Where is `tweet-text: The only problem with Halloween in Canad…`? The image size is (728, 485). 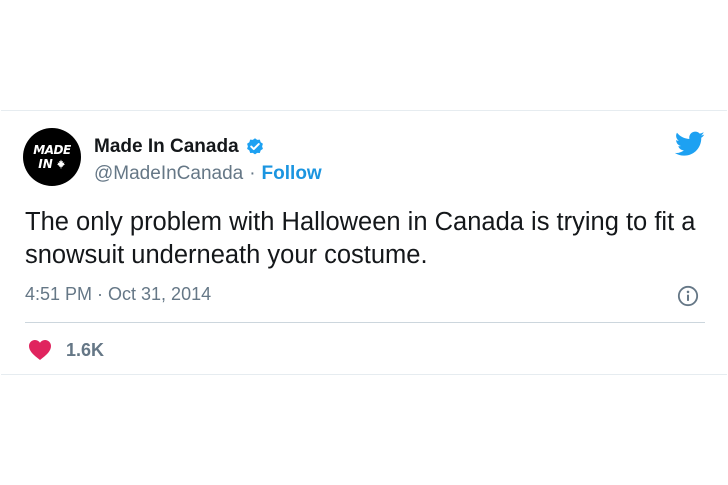
tweet-text: The only problem with Halloween in Canad… is located at coordinates (360, 238).